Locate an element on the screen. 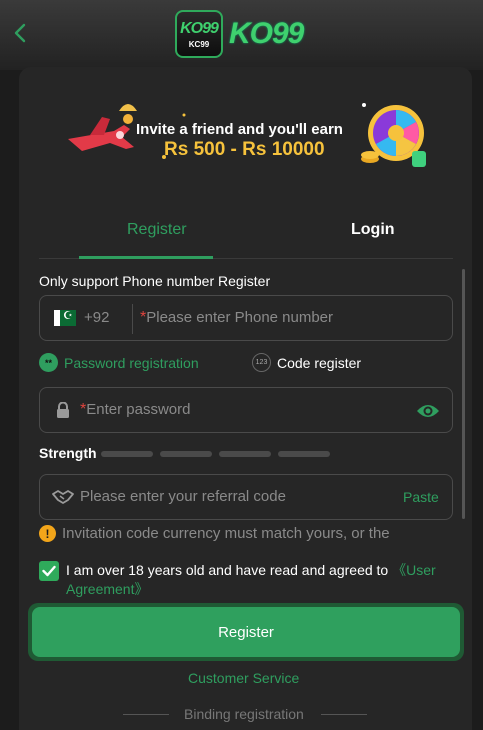 This screenshot has height=730, width=483. paste-button: Paste is located at coordinates (421, 497).